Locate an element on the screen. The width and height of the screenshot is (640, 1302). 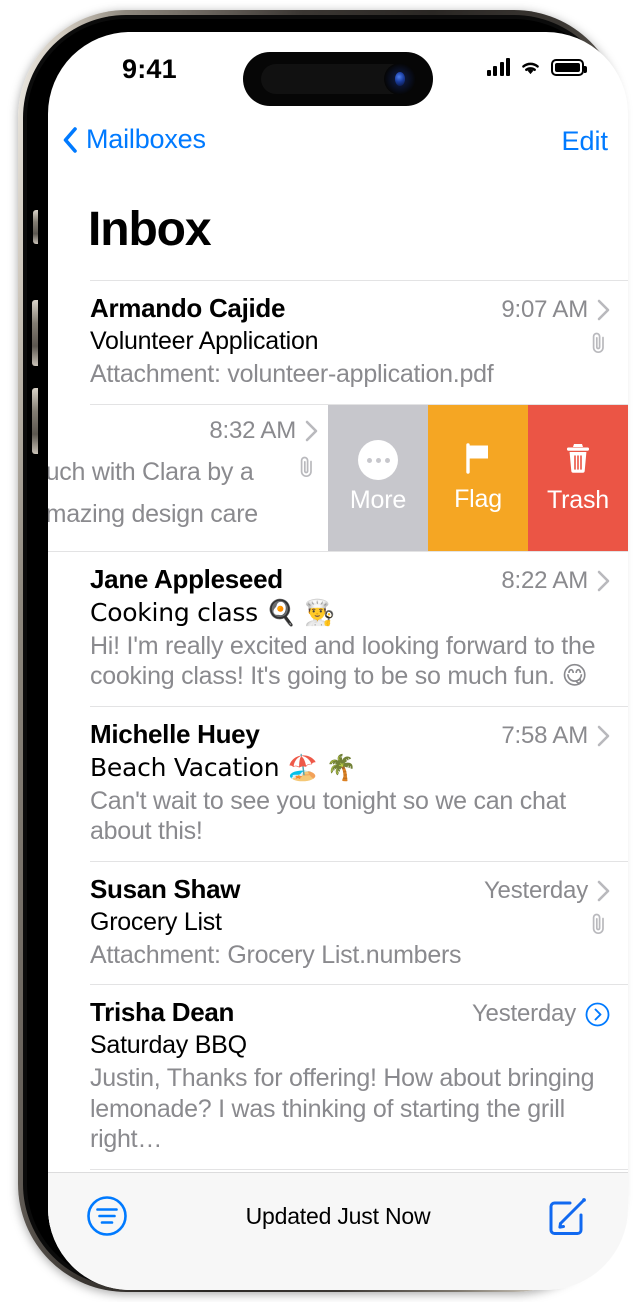
swipe-trash-label: Trash is located at coordinates (578, 499).